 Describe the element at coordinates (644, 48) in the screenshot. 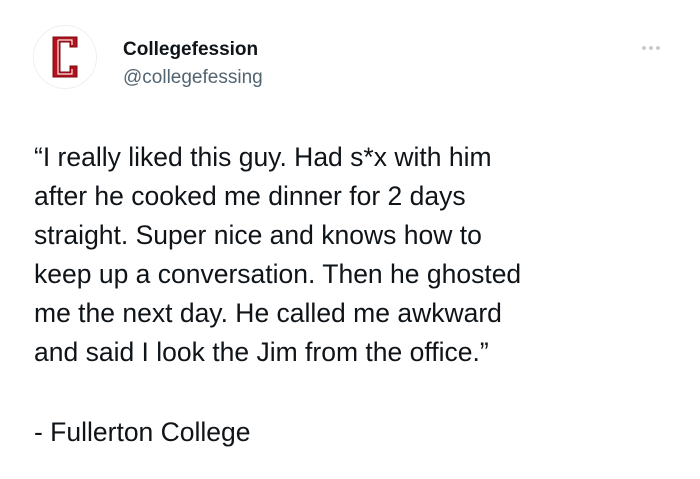

I see `more-options-icon` at that location.